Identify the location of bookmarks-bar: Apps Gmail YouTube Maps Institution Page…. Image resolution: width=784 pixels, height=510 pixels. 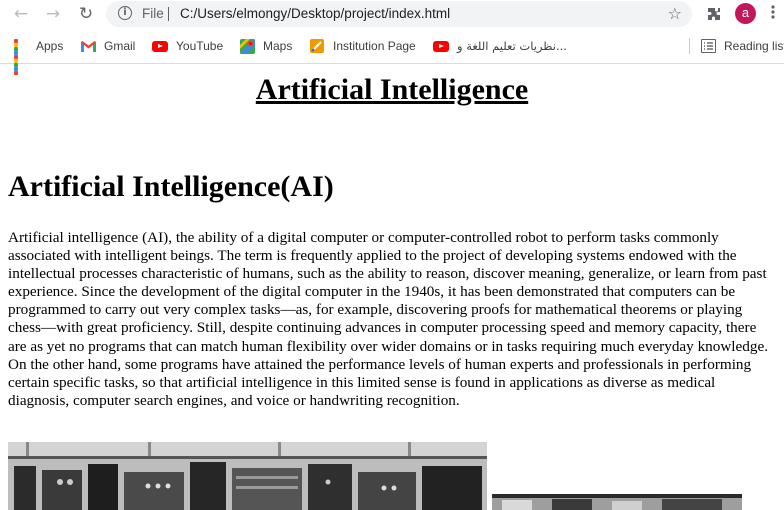
(392, 52).